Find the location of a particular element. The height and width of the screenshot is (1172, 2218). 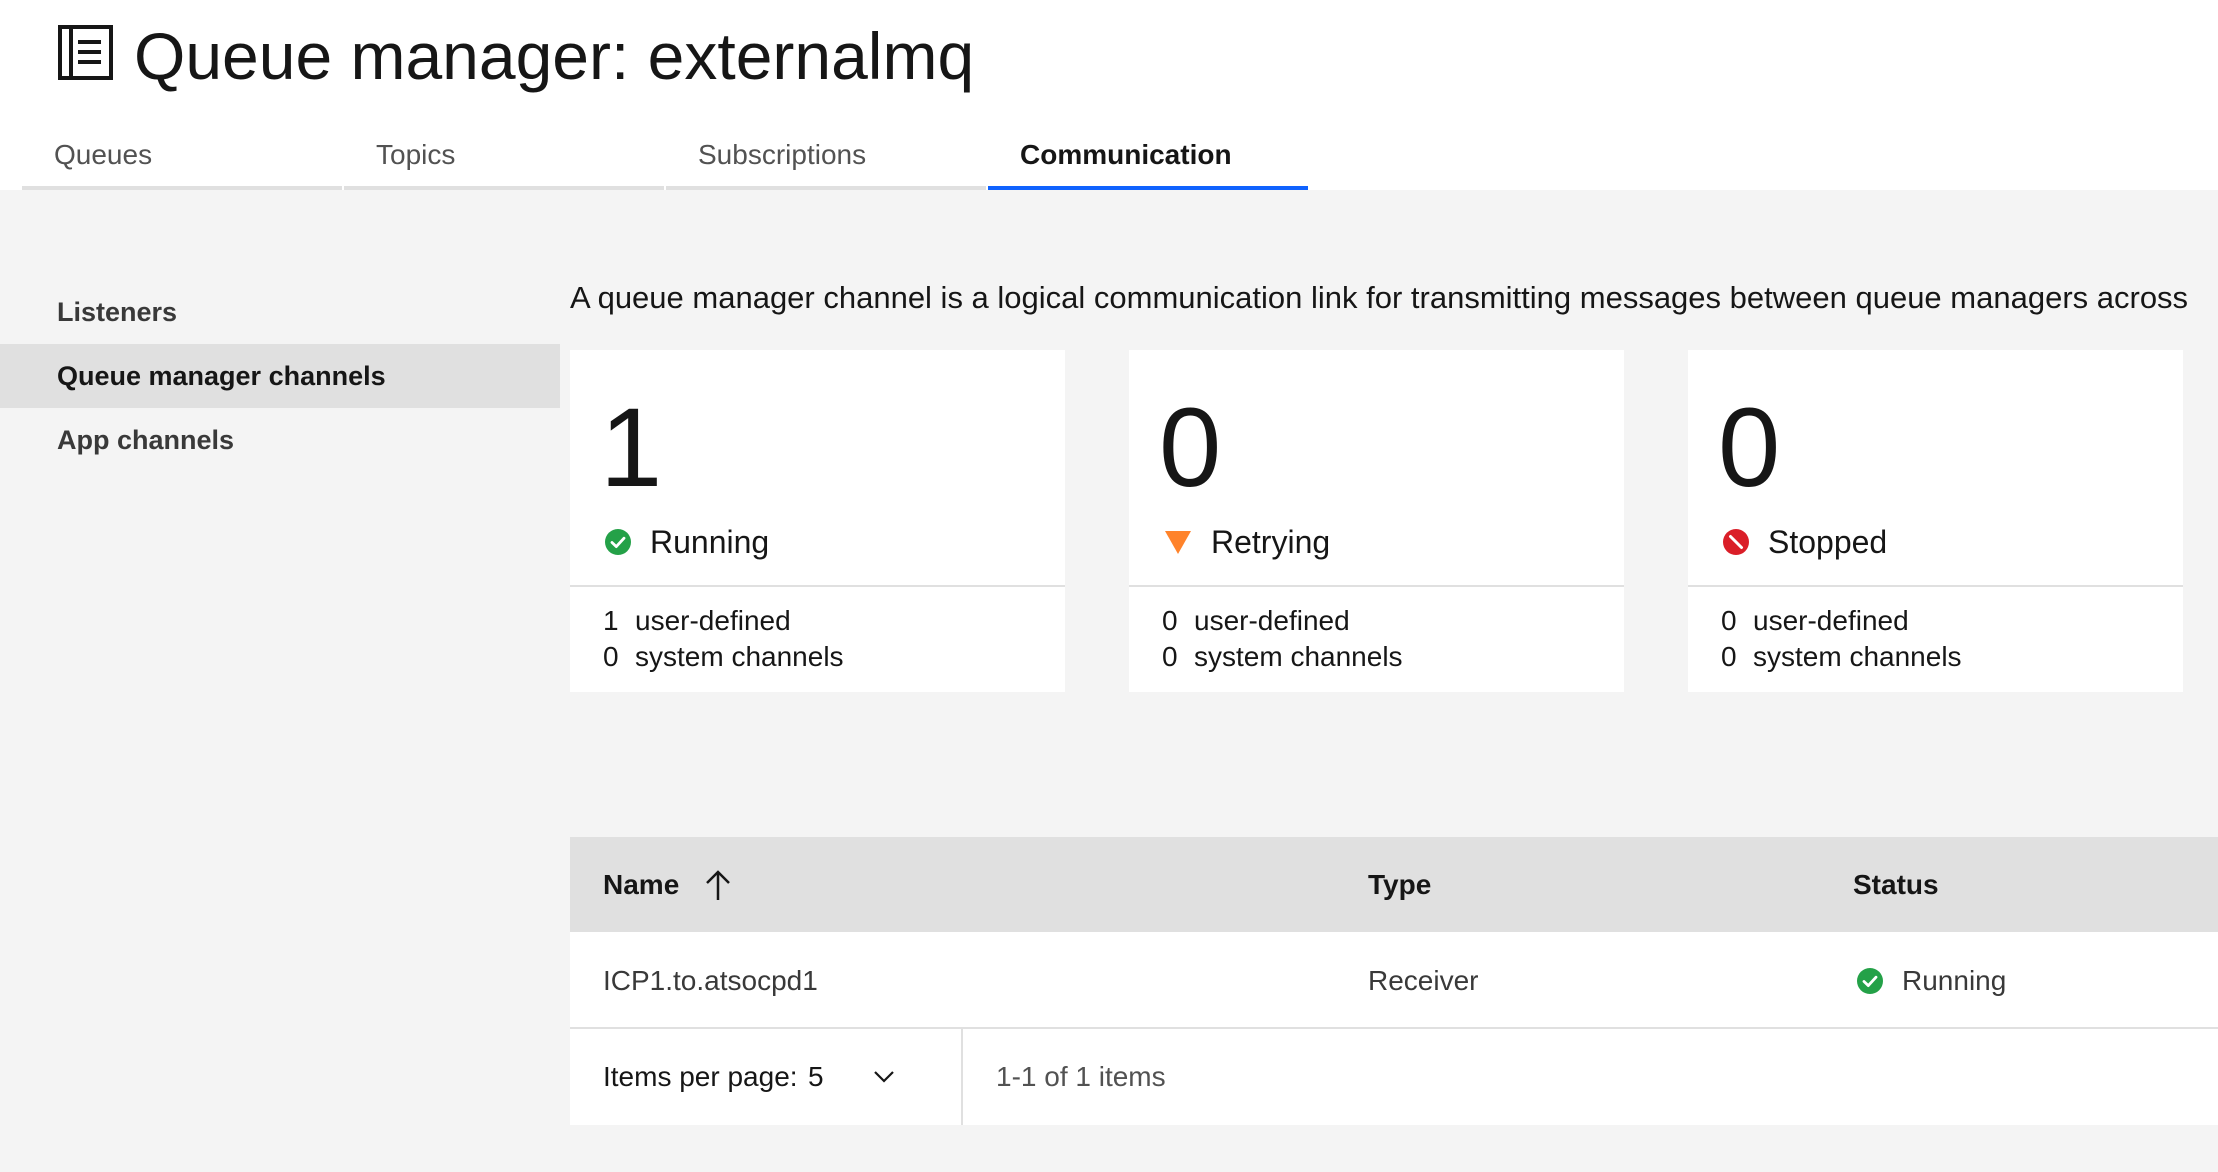

cell-type: Receiver is located at coordinates (1423, 980).